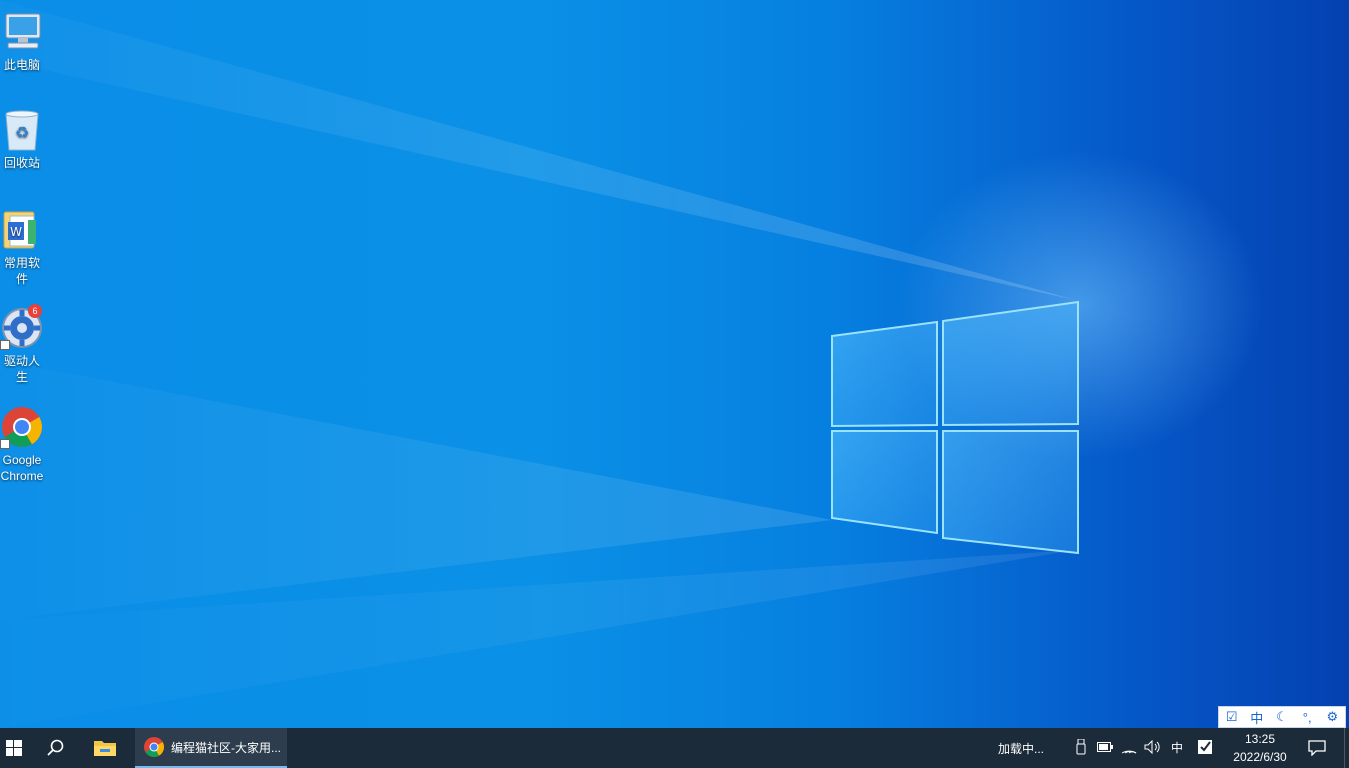  Describe the element at coordinates (1260, 757) in the screenshot. I see `clock-date: 2022/6/30` at that location.